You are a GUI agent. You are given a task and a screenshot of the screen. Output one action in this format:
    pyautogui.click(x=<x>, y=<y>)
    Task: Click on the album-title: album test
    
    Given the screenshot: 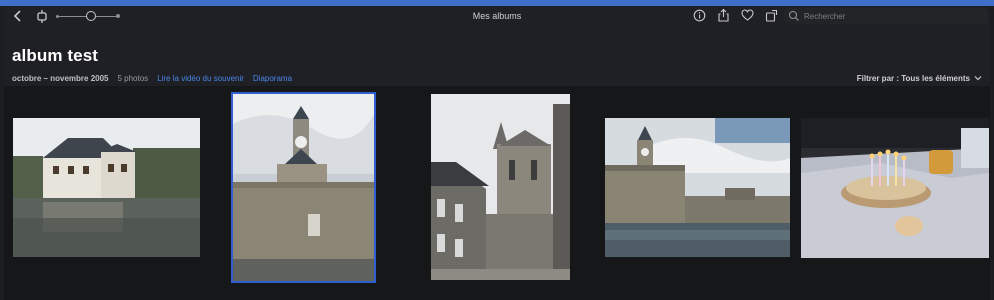 What is the action you would take?
    pyautogui.click(x=55, y=55)
    